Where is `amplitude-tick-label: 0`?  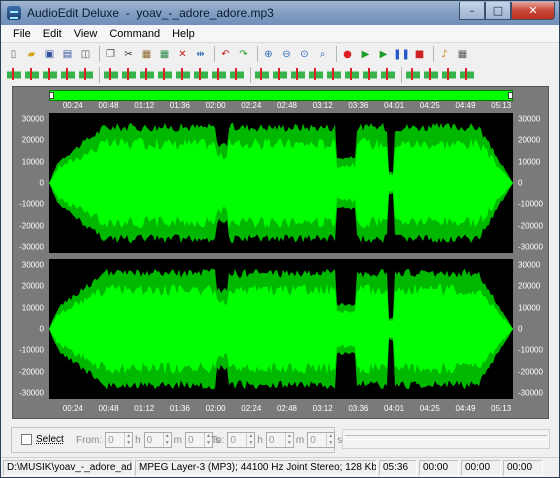 amplitude-tick-label: 0 is located at coordinates (520, 183).